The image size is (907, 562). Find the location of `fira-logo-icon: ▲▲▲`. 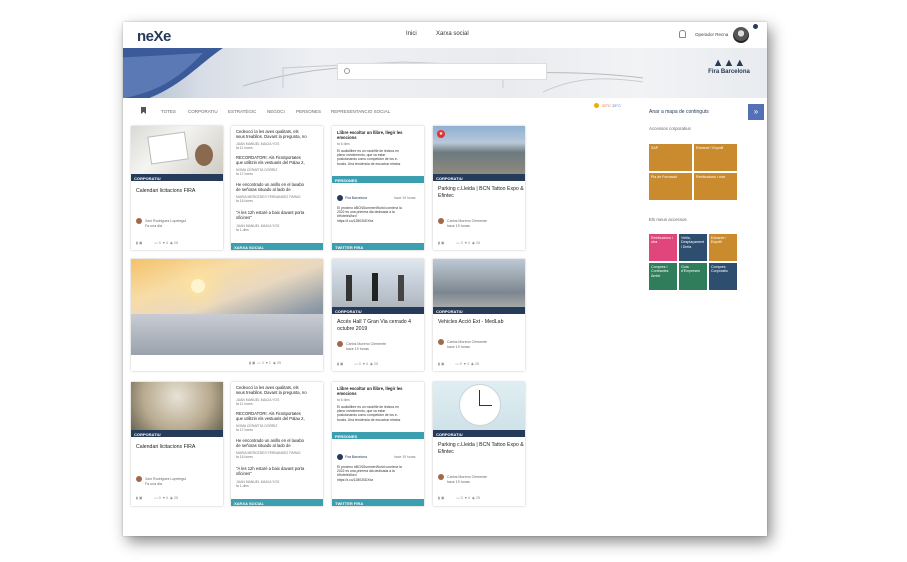

fira-logo-icon: ▲▲▲ is located at coordinates (729, 63).